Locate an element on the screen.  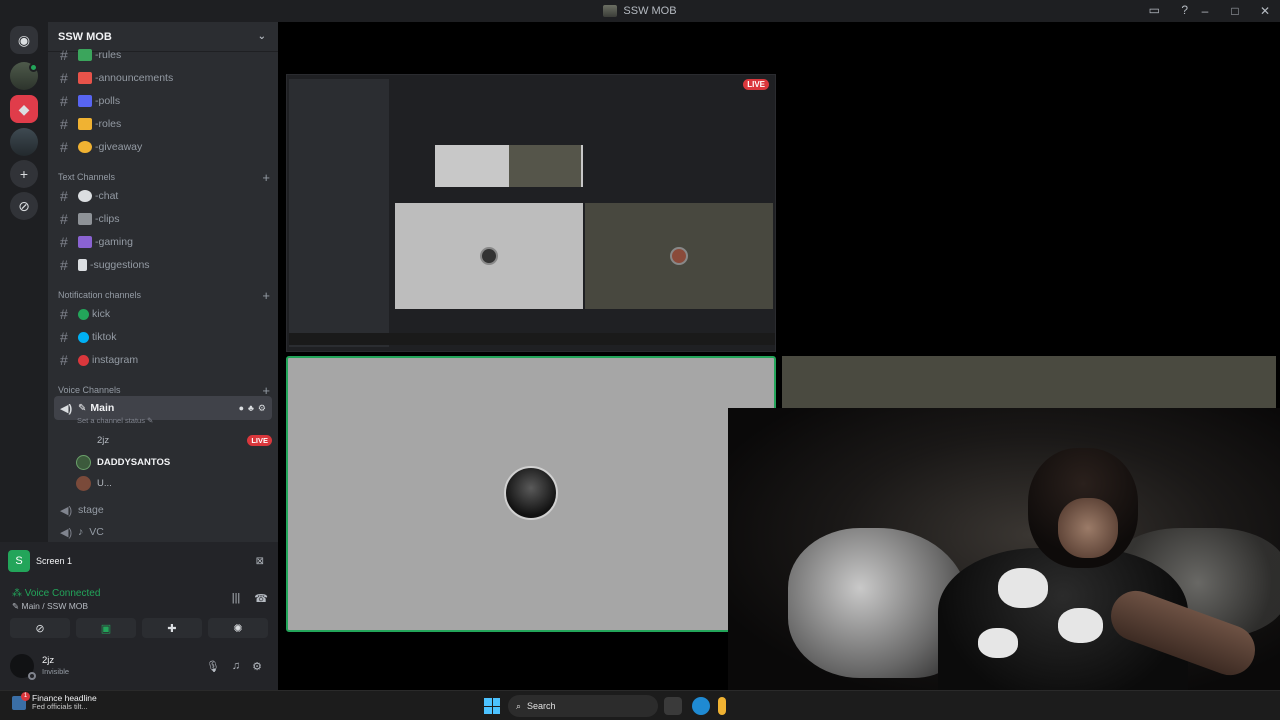
maximize-button: □ is located at coordinates (1235, 11).